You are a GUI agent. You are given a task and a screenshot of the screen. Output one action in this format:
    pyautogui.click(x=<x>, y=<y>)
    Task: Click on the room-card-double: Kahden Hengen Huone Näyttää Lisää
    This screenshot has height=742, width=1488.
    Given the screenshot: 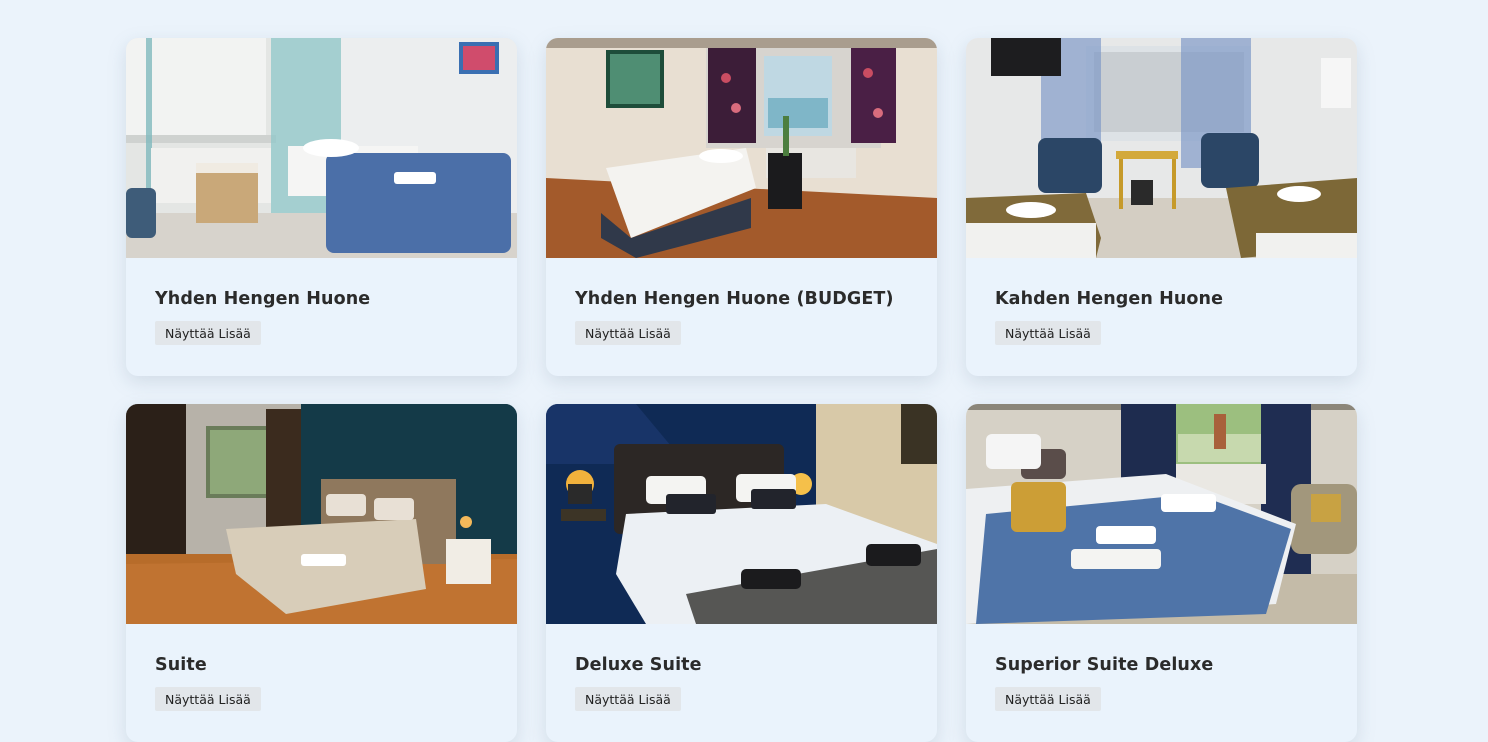 What is the action you would take?
    pyautogui.click(x=1161, y=207)
    